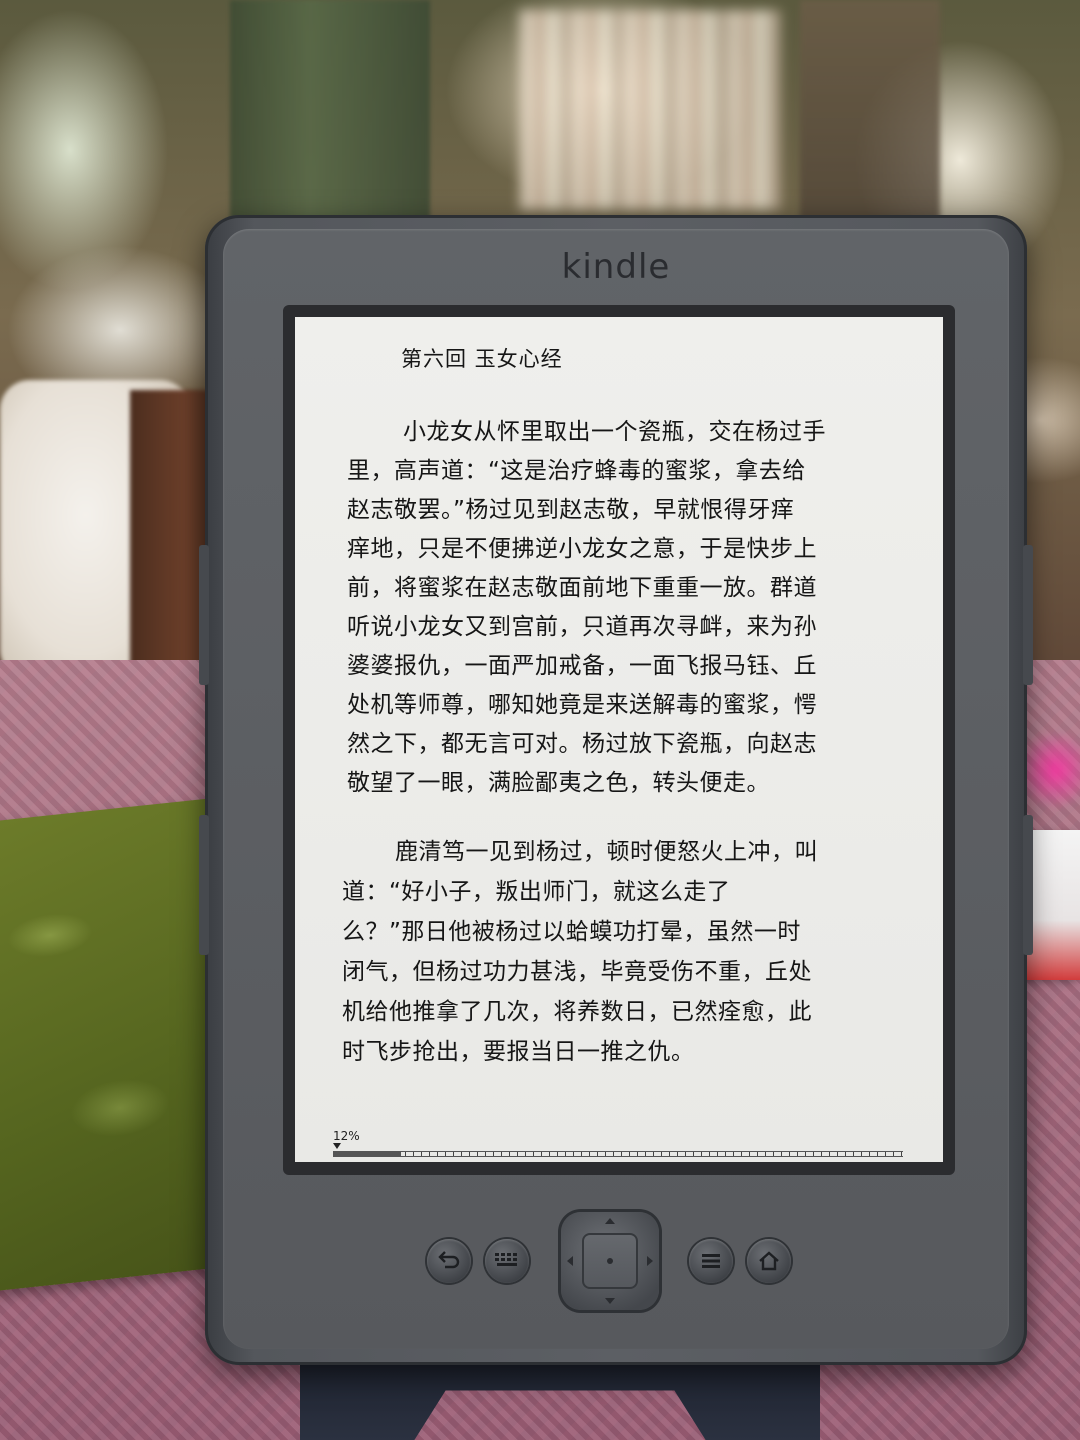 This screenshot has height=1440, width=1080. Describe the element at coordinates (518, 1052) in the screenshot. I see `text-line: 时飞步抢出，要报当日一推之仇。` at that location.